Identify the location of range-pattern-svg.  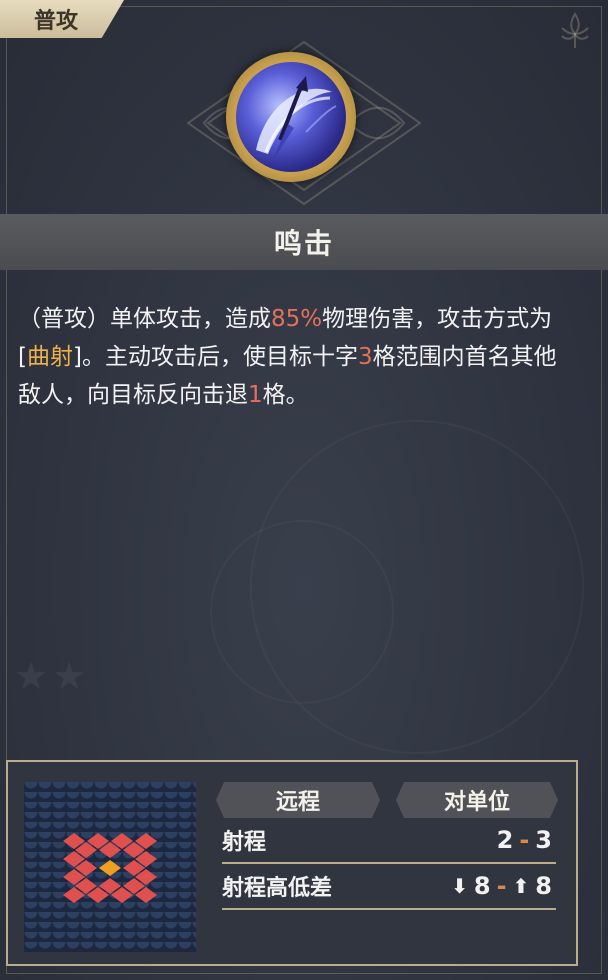
(110, 868).